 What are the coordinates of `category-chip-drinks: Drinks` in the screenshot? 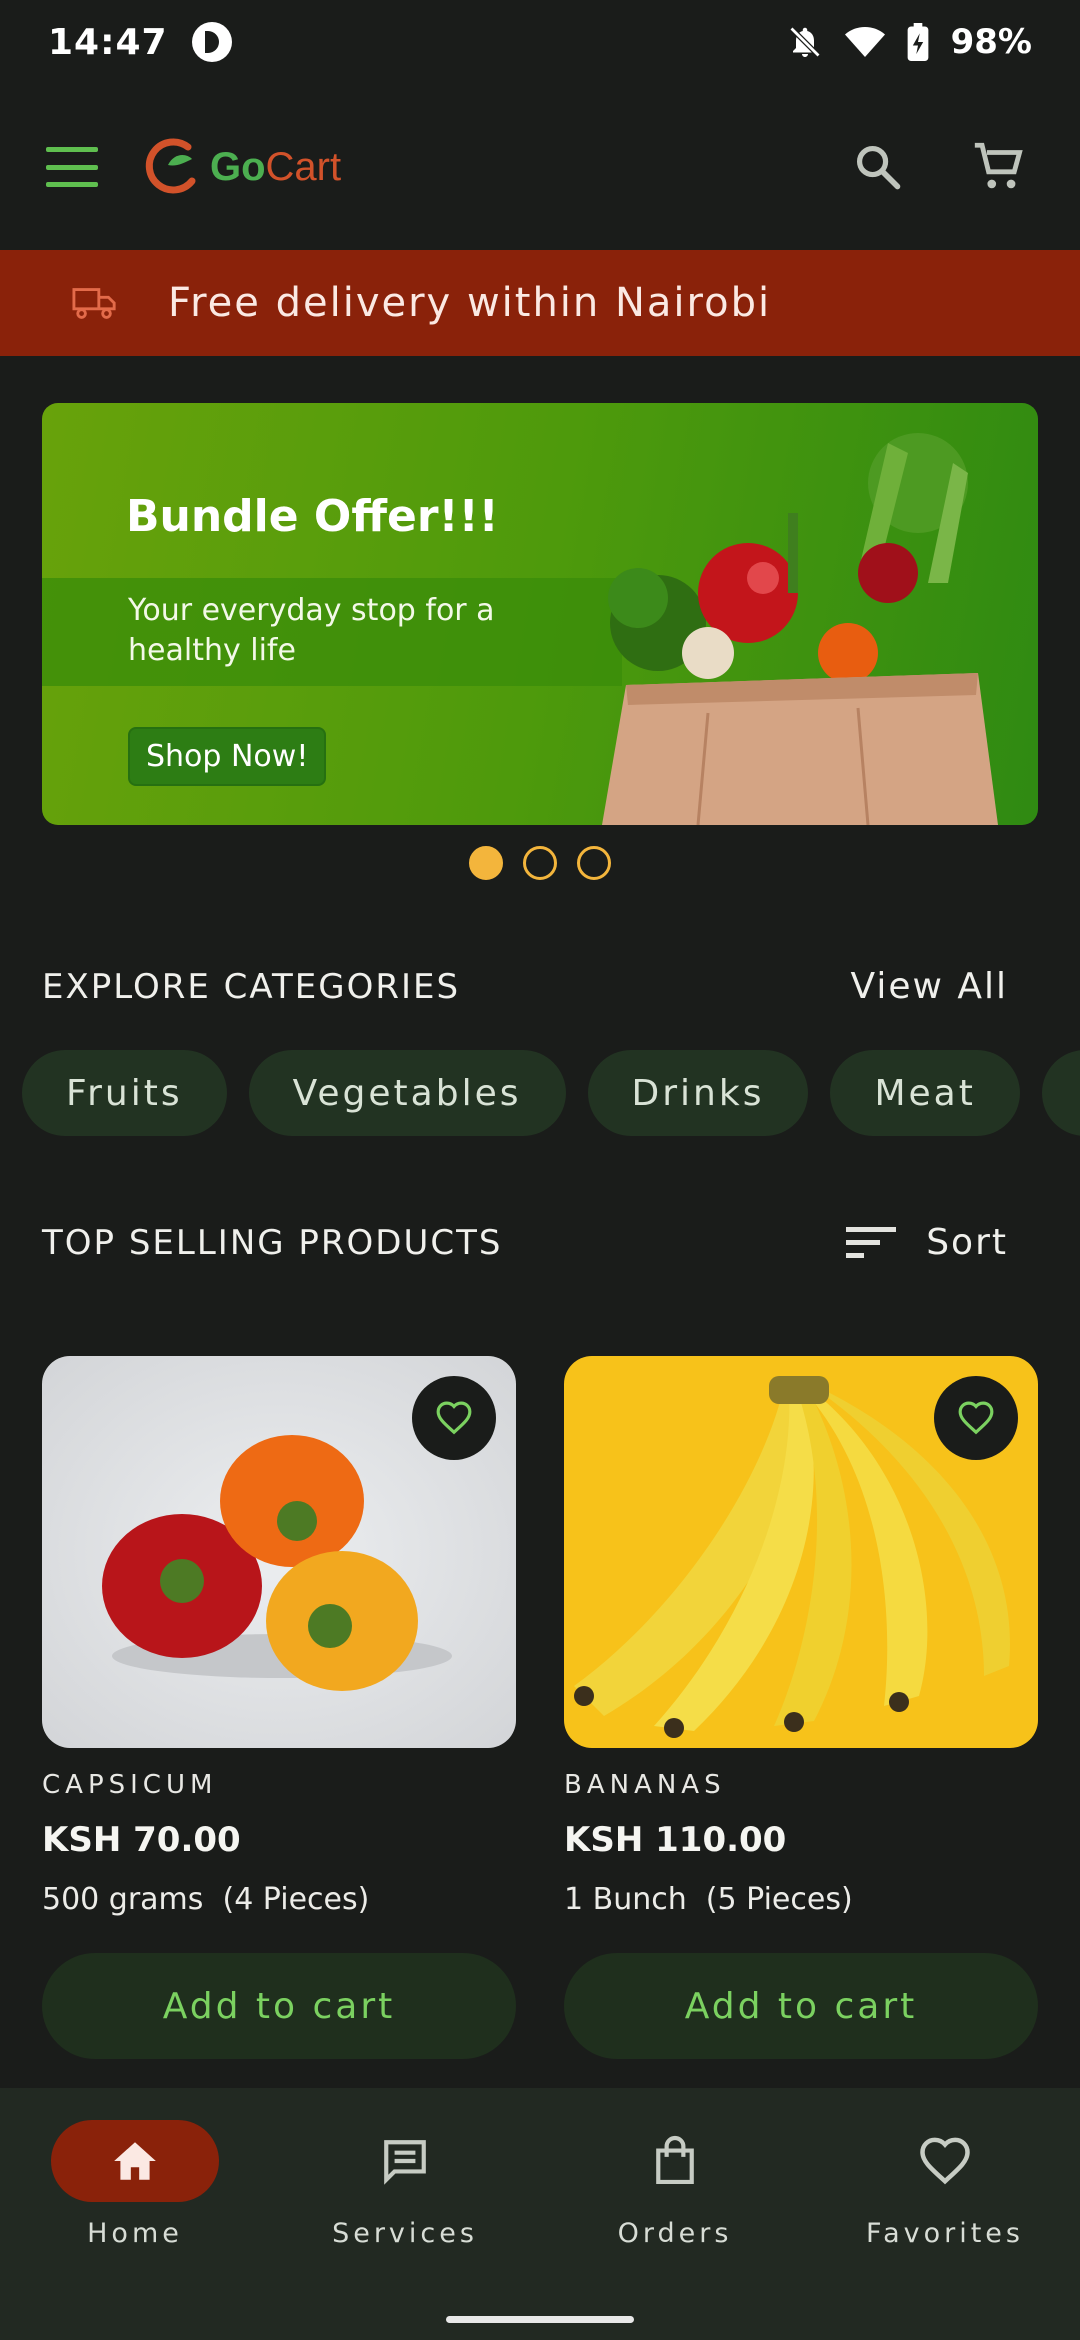 It's located at (698, 1093).